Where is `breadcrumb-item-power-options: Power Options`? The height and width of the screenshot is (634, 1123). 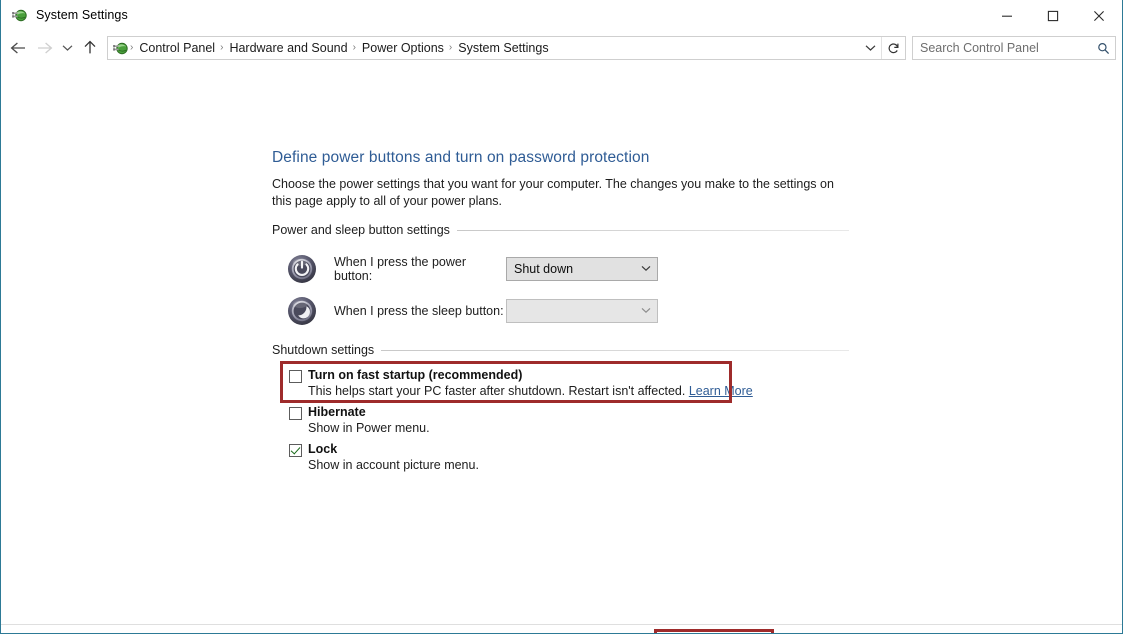 breadcrumb-item-power-options: Power Options is located at coordinates (403, 48).